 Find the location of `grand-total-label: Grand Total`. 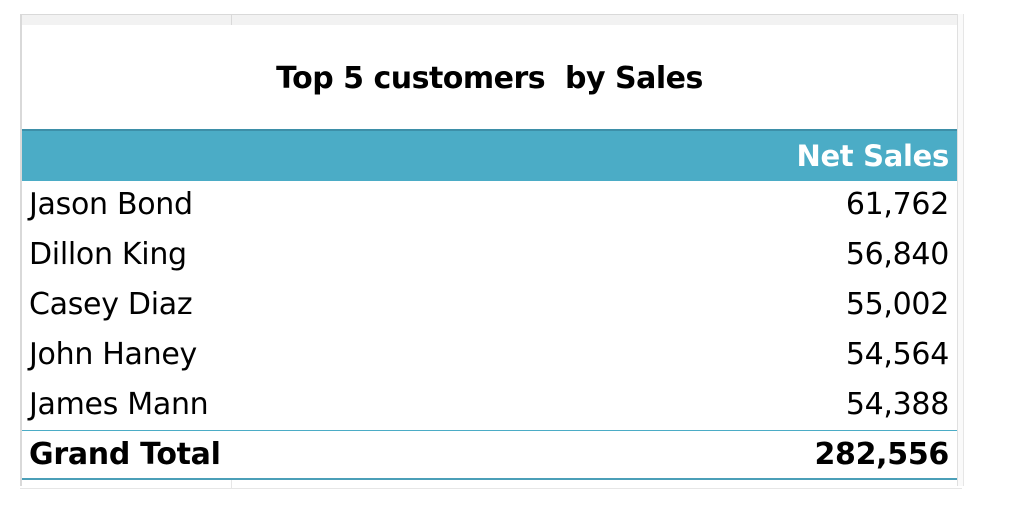

grand-total-label: Grand Total is located at coordinates (125, 454).